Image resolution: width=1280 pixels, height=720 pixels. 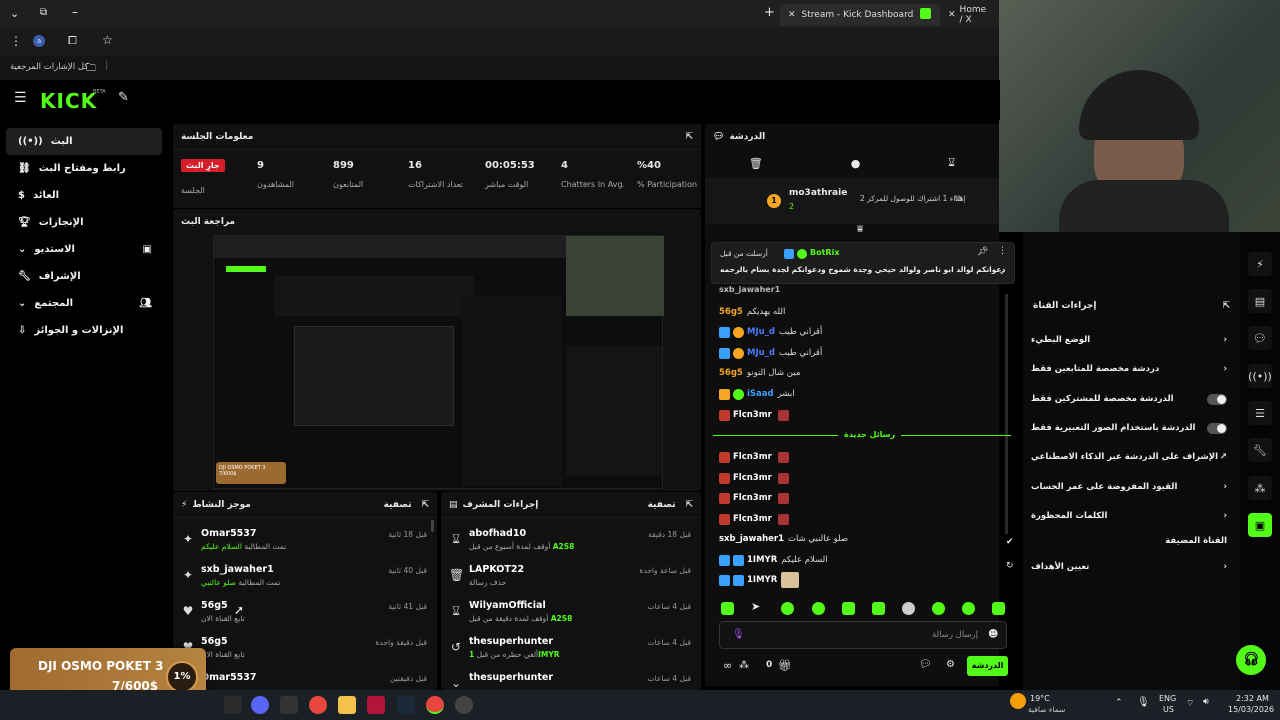 I want to click on wrench-button: 🔧︎, so click(x=1260, y=450).